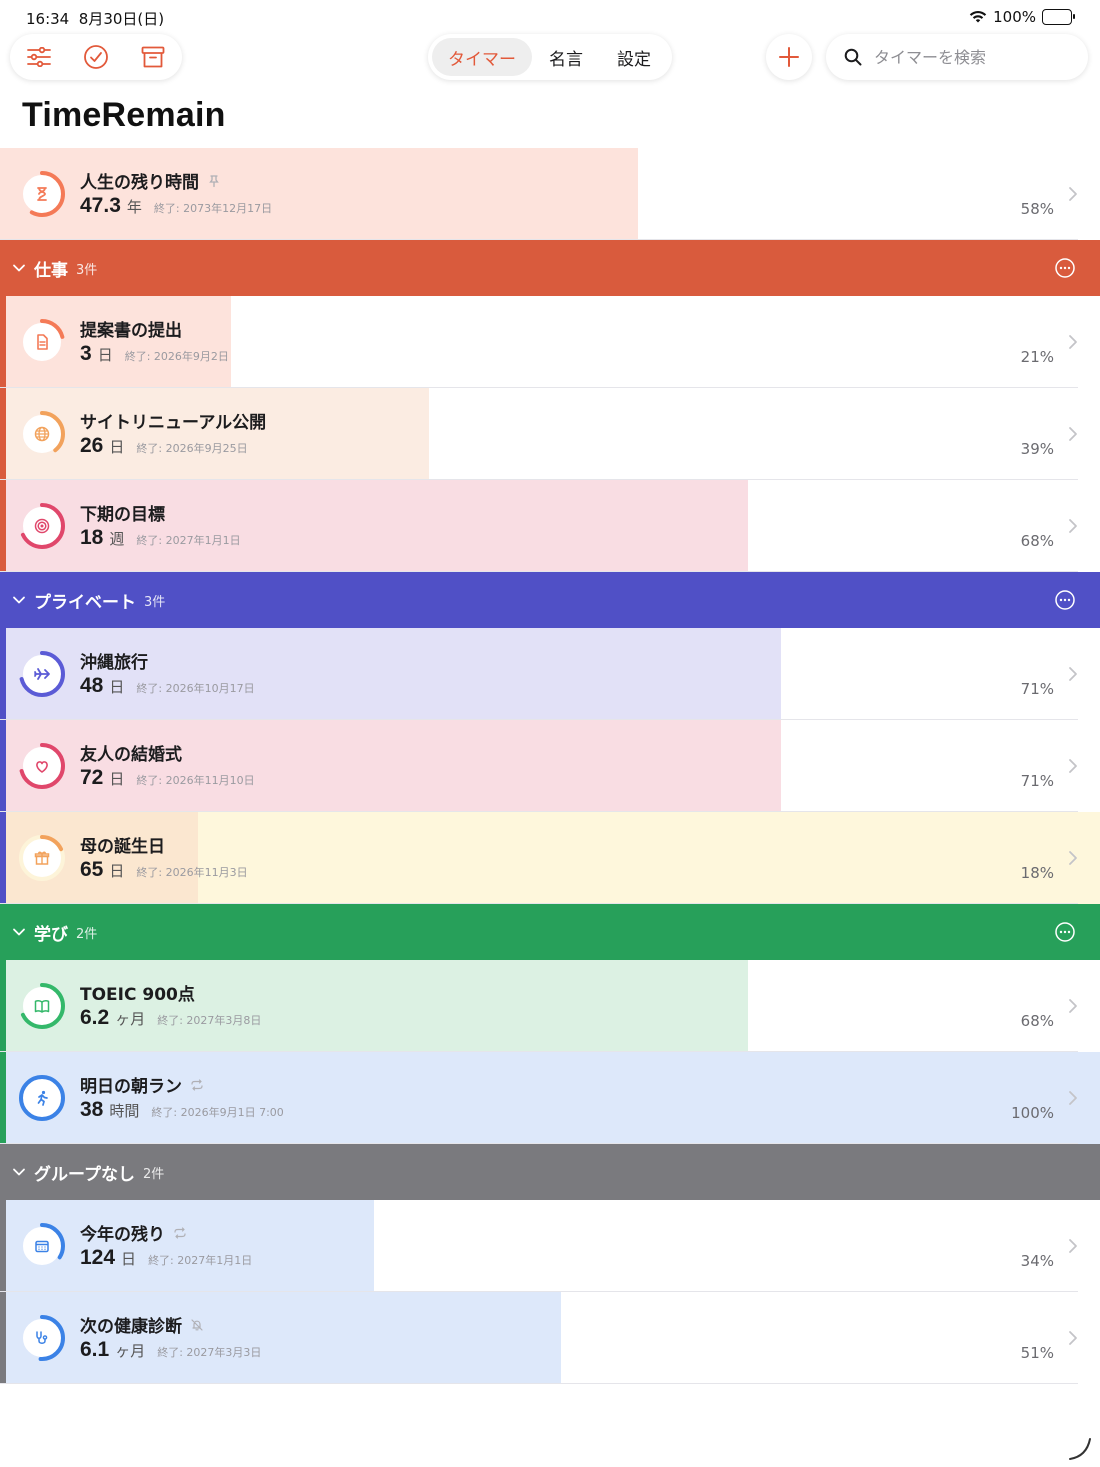  Describe the element at coordinates (550, 858) in the screenshot. I see `timer-row: 母の誕生日 65 日終了: 2026年11月3日 18%` at that location.